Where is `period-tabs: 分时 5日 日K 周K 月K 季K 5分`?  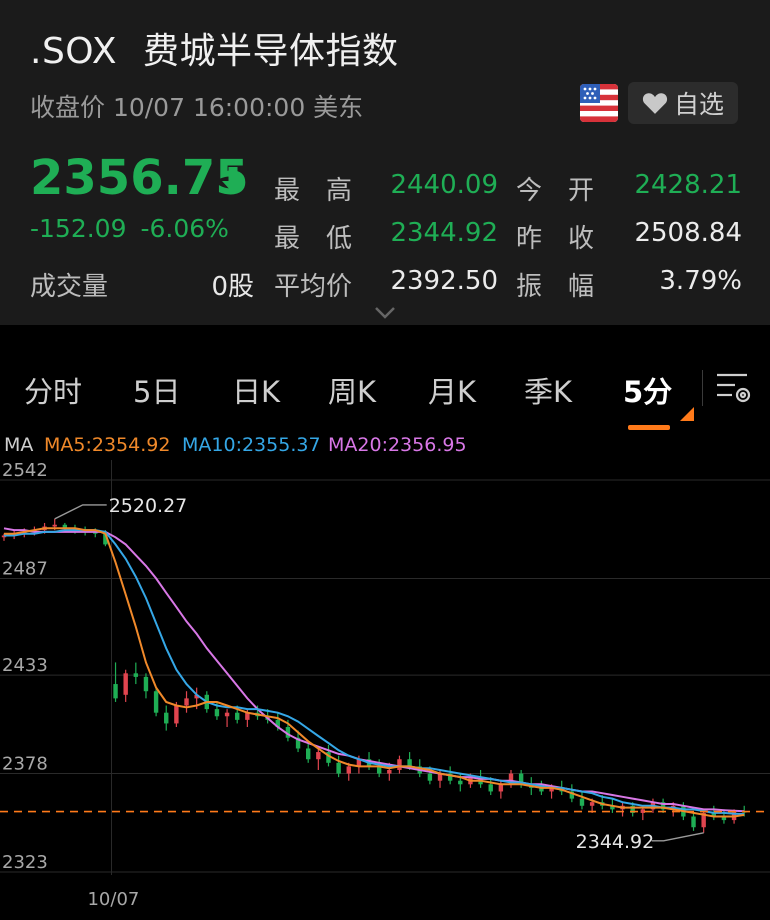 period-tabs: 分时 5日 日K 周K 月K 季K 5分 is located at coordinates (385, 388).